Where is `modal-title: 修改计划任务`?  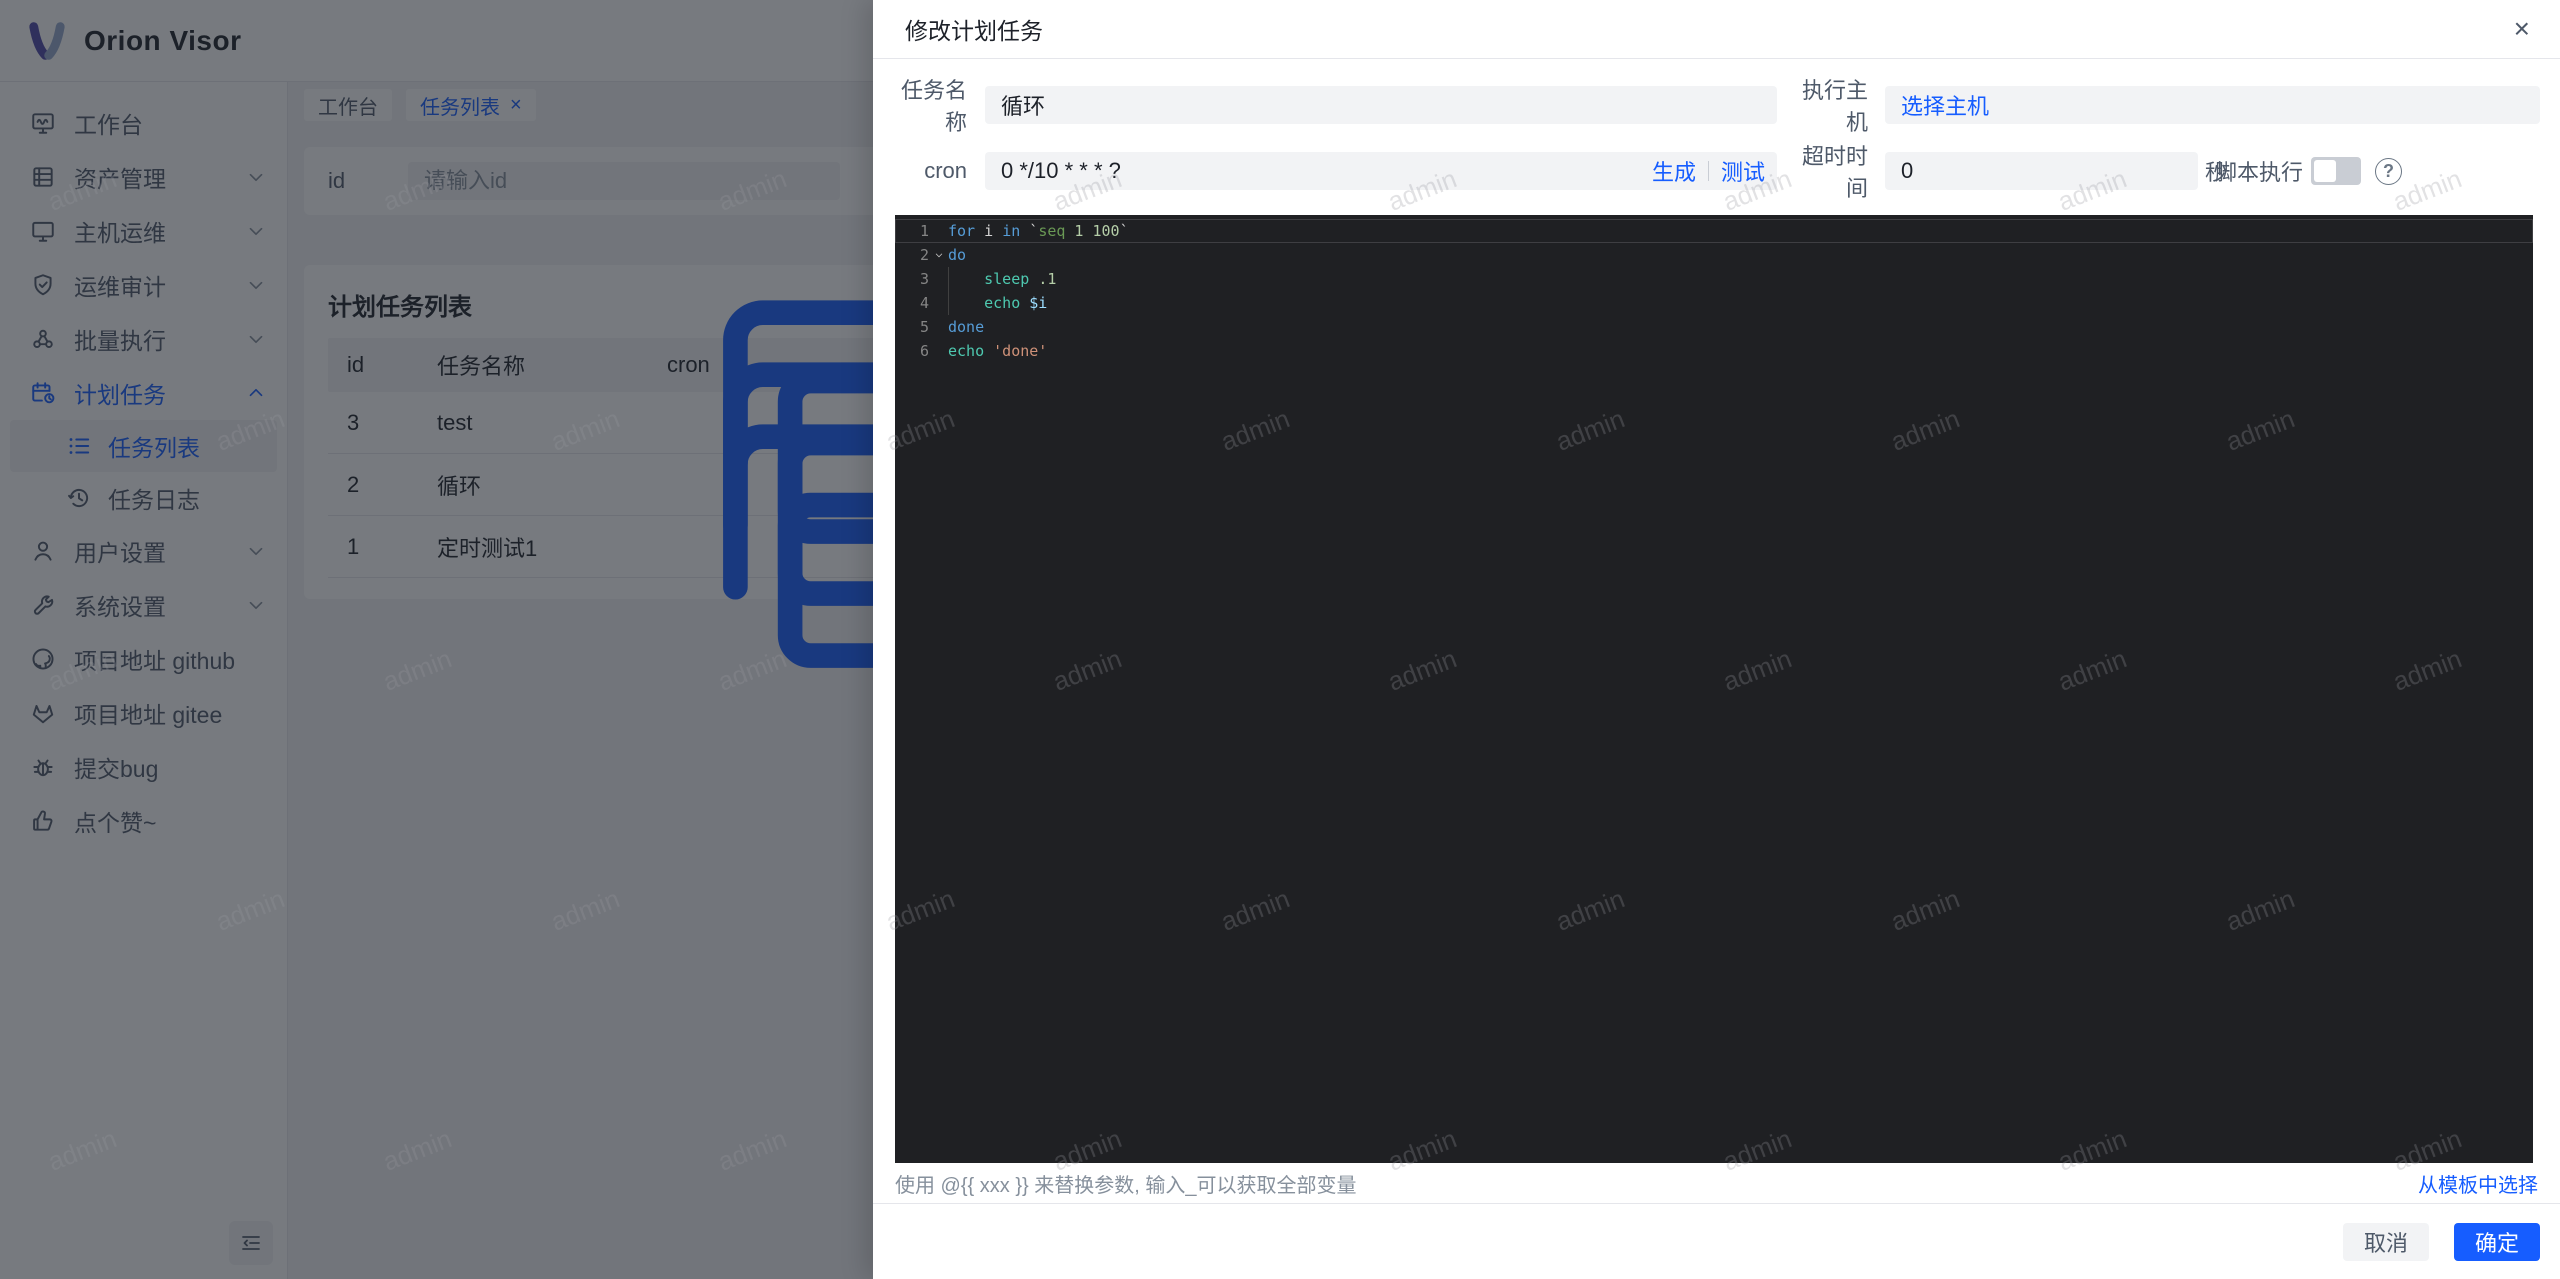
modal-title: 修改计划任务 is located at coordinates (974, 31).